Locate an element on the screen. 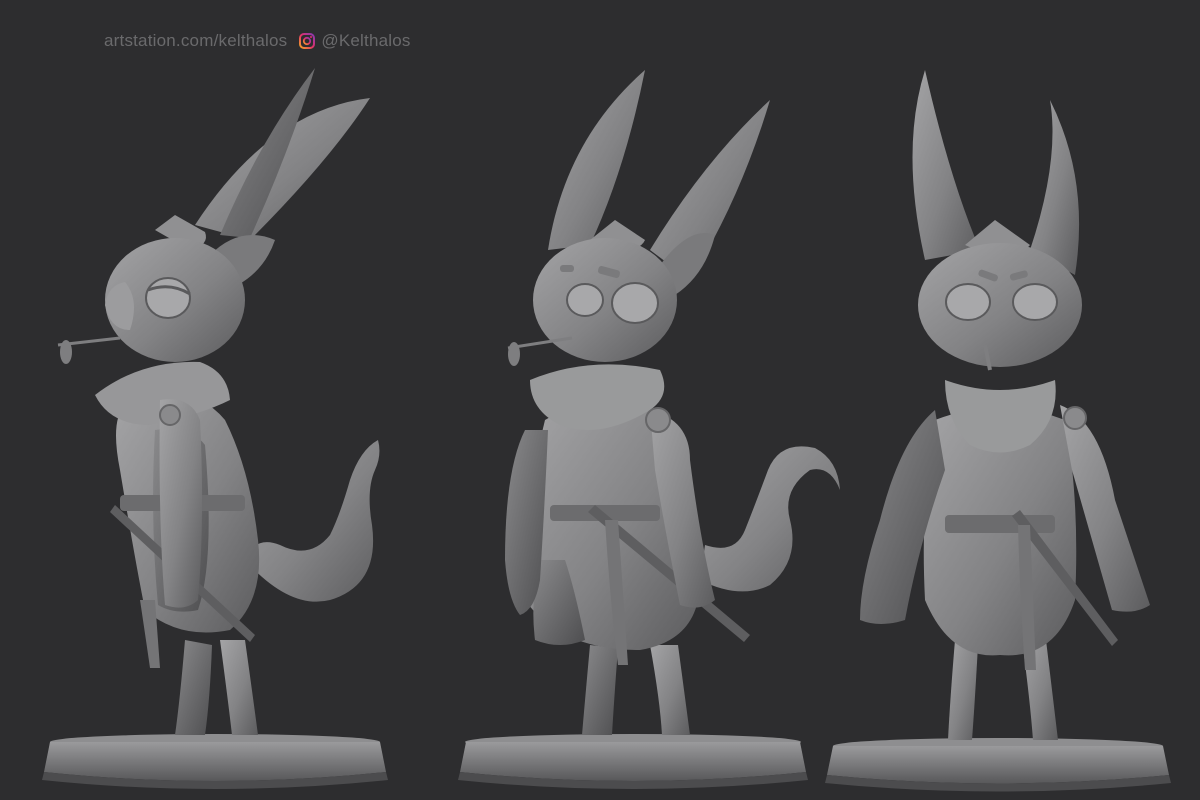 The width and height of the screenshot is (1200, 800). body is located at coordinates (637, 514).